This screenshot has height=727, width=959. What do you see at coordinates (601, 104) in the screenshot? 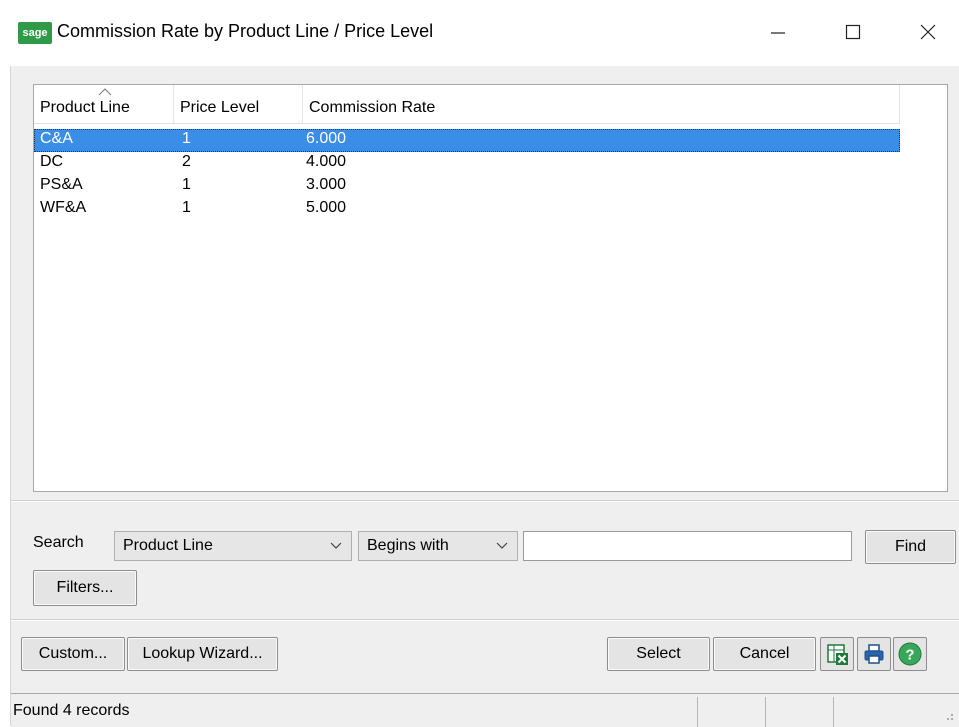
I see `column-header-commission-rate: Commission Rate` at bounding box center [601, 104].